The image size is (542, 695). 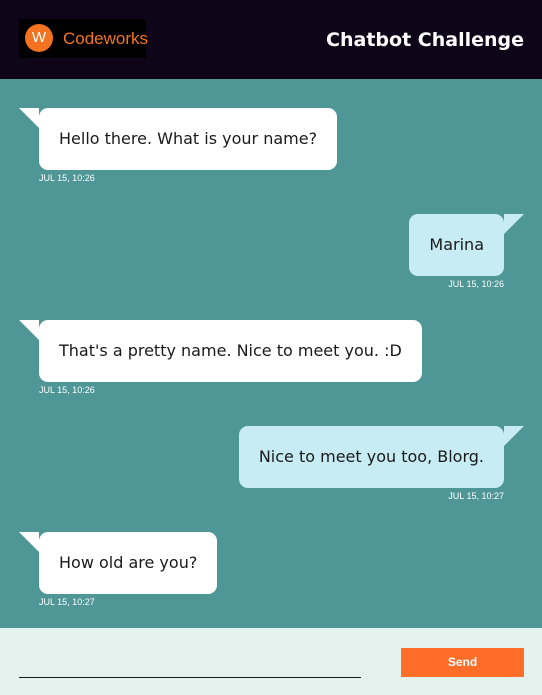 I want to click on page-title: Chatbot Challenge, so click(x=425, y=40).